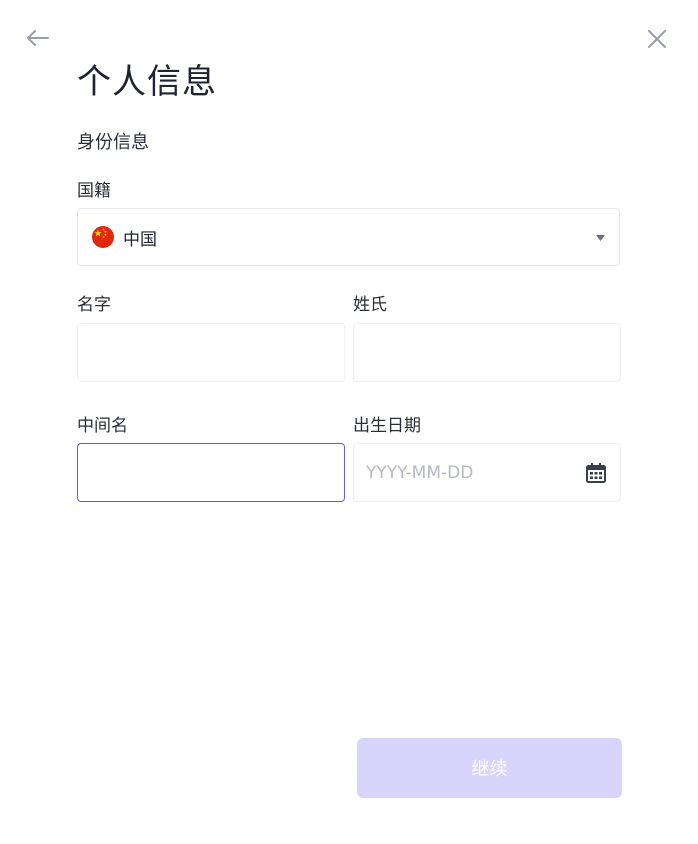 This screenshot has height=844, width=698. I want to click on close-button, so click(657, 39).